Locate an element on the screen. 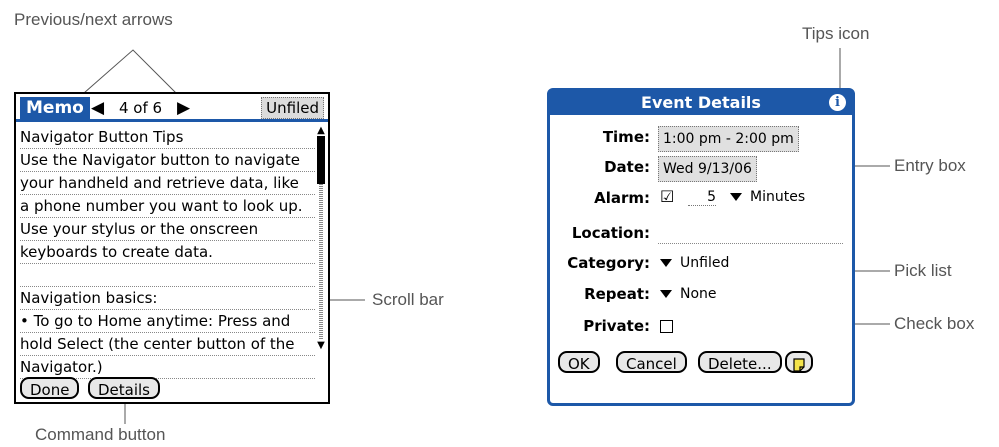 This screenshot has height=447, width=999. memo-category-picker: Unfiled is located at coordinates (292, 108).